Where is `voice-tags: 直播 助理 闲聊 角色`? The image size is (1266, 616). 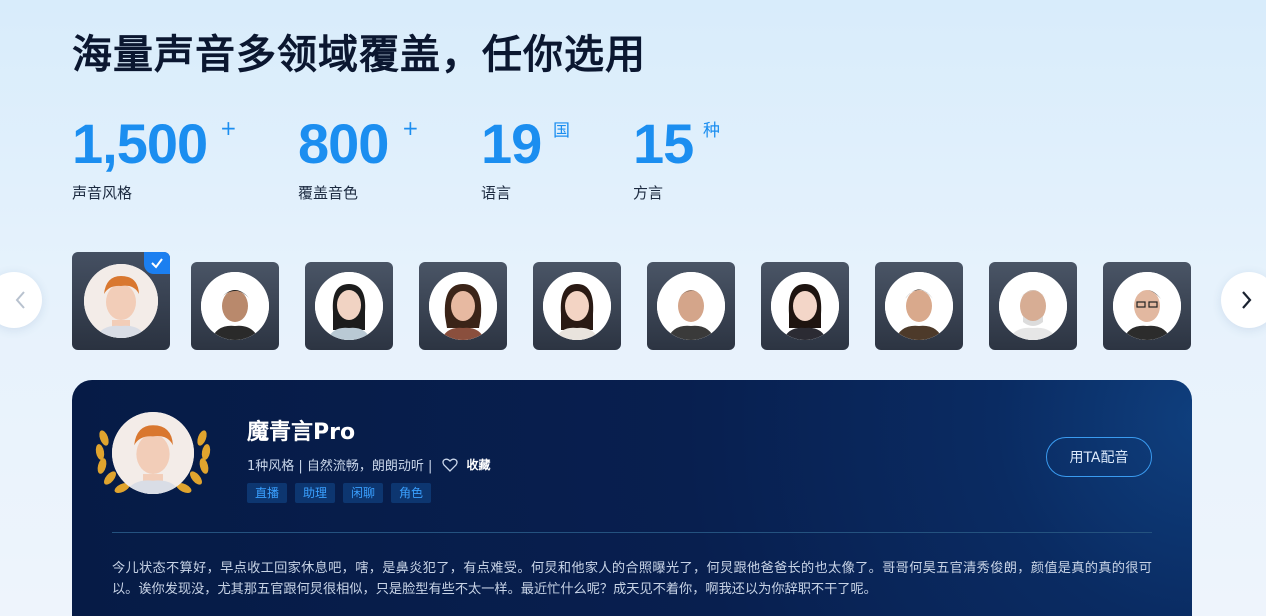 voice-tags: 直播 助理 闲聊 角色 is located at coordinates (339, 493).